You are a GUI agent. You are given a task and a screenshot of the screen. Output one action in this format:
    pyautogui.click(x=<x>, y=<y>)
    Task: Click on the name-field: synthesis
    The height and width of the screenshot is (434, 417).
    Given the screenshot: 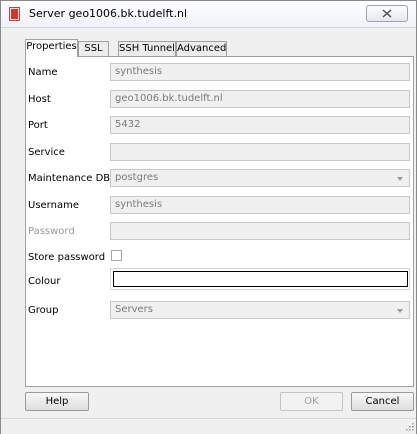 What is the action you would take?
    pyautogui.click(x=260, y=72)
    